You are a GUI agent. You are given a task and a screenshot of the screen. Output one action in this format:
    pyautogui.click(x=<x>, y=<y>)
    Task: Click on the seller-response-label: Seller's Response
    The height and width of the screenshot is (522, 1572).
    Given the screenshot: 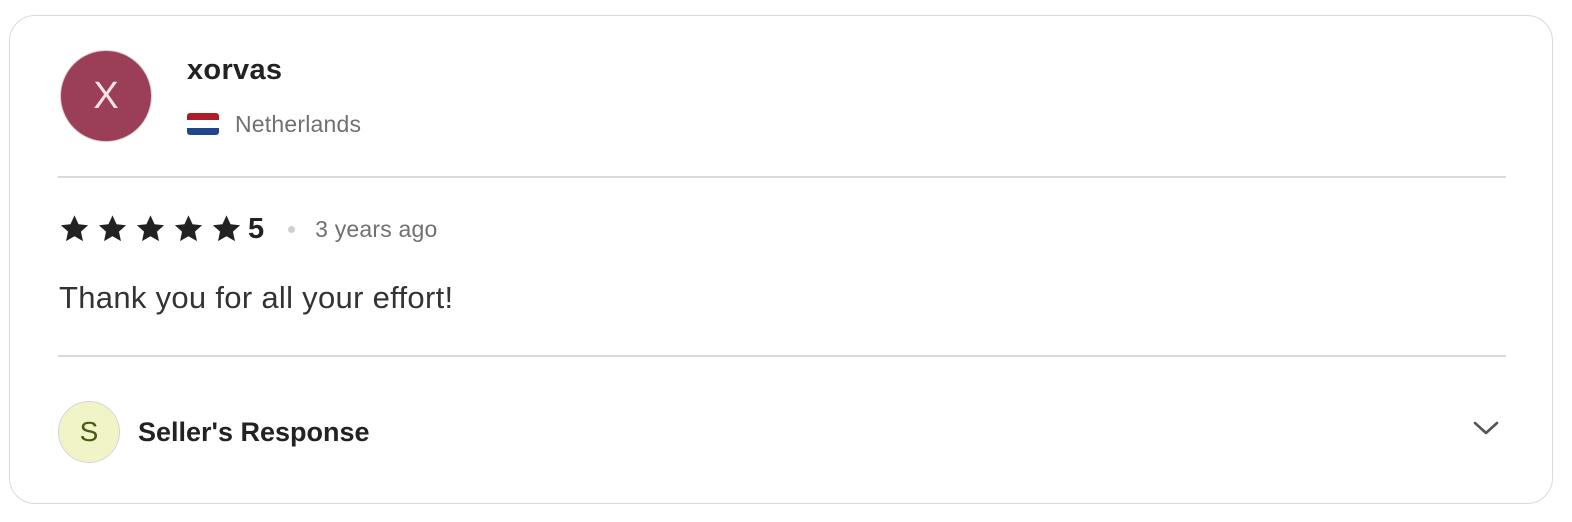 What is the action you would take?
    pyautogui.click(x=254, y=431)
    